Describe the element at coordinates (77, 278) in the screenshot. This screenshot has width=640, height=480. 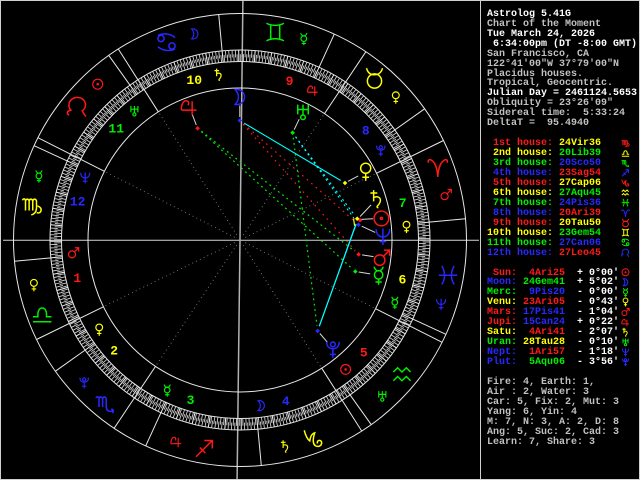
I see `svg-text: 1` at that location.